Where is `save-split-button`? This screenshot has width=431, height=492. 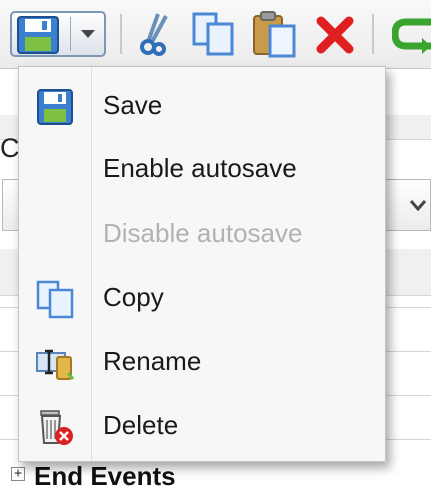
save-split-button is located at coordinates (58, 34).